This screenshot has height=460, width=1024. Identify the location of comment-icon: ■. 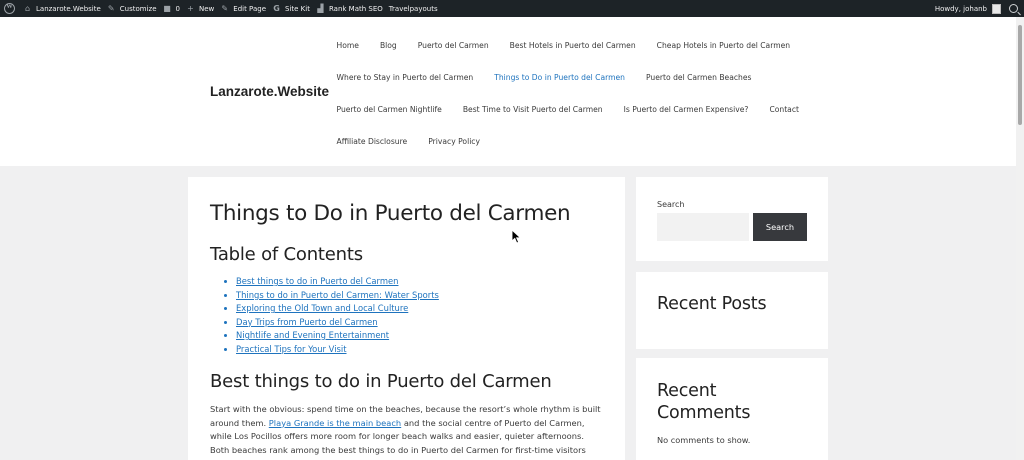
(167, 8).